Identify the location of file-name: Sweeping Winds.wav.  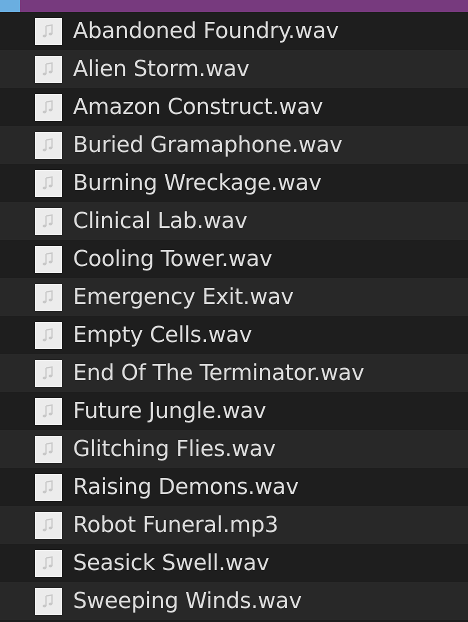
(187, 601).